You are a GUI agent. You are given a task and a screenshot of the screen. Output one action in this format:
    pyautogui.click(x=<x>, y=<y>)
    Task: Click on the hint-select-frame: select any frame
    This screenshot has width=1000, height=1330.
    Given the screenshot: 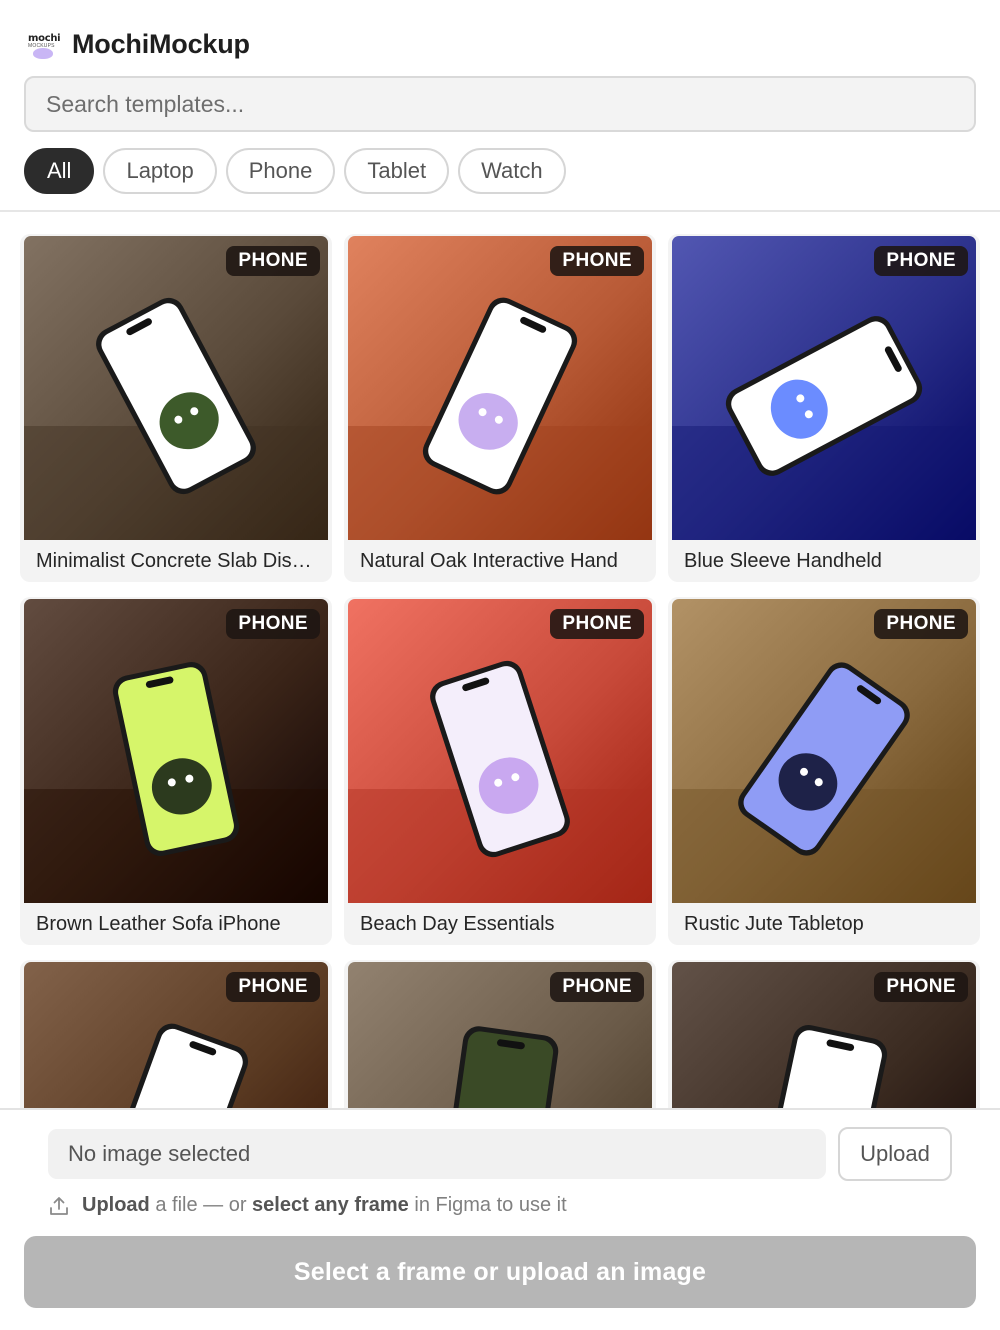 What is the action you would take?
    pyautogui.click(x=330, y=1205)
    